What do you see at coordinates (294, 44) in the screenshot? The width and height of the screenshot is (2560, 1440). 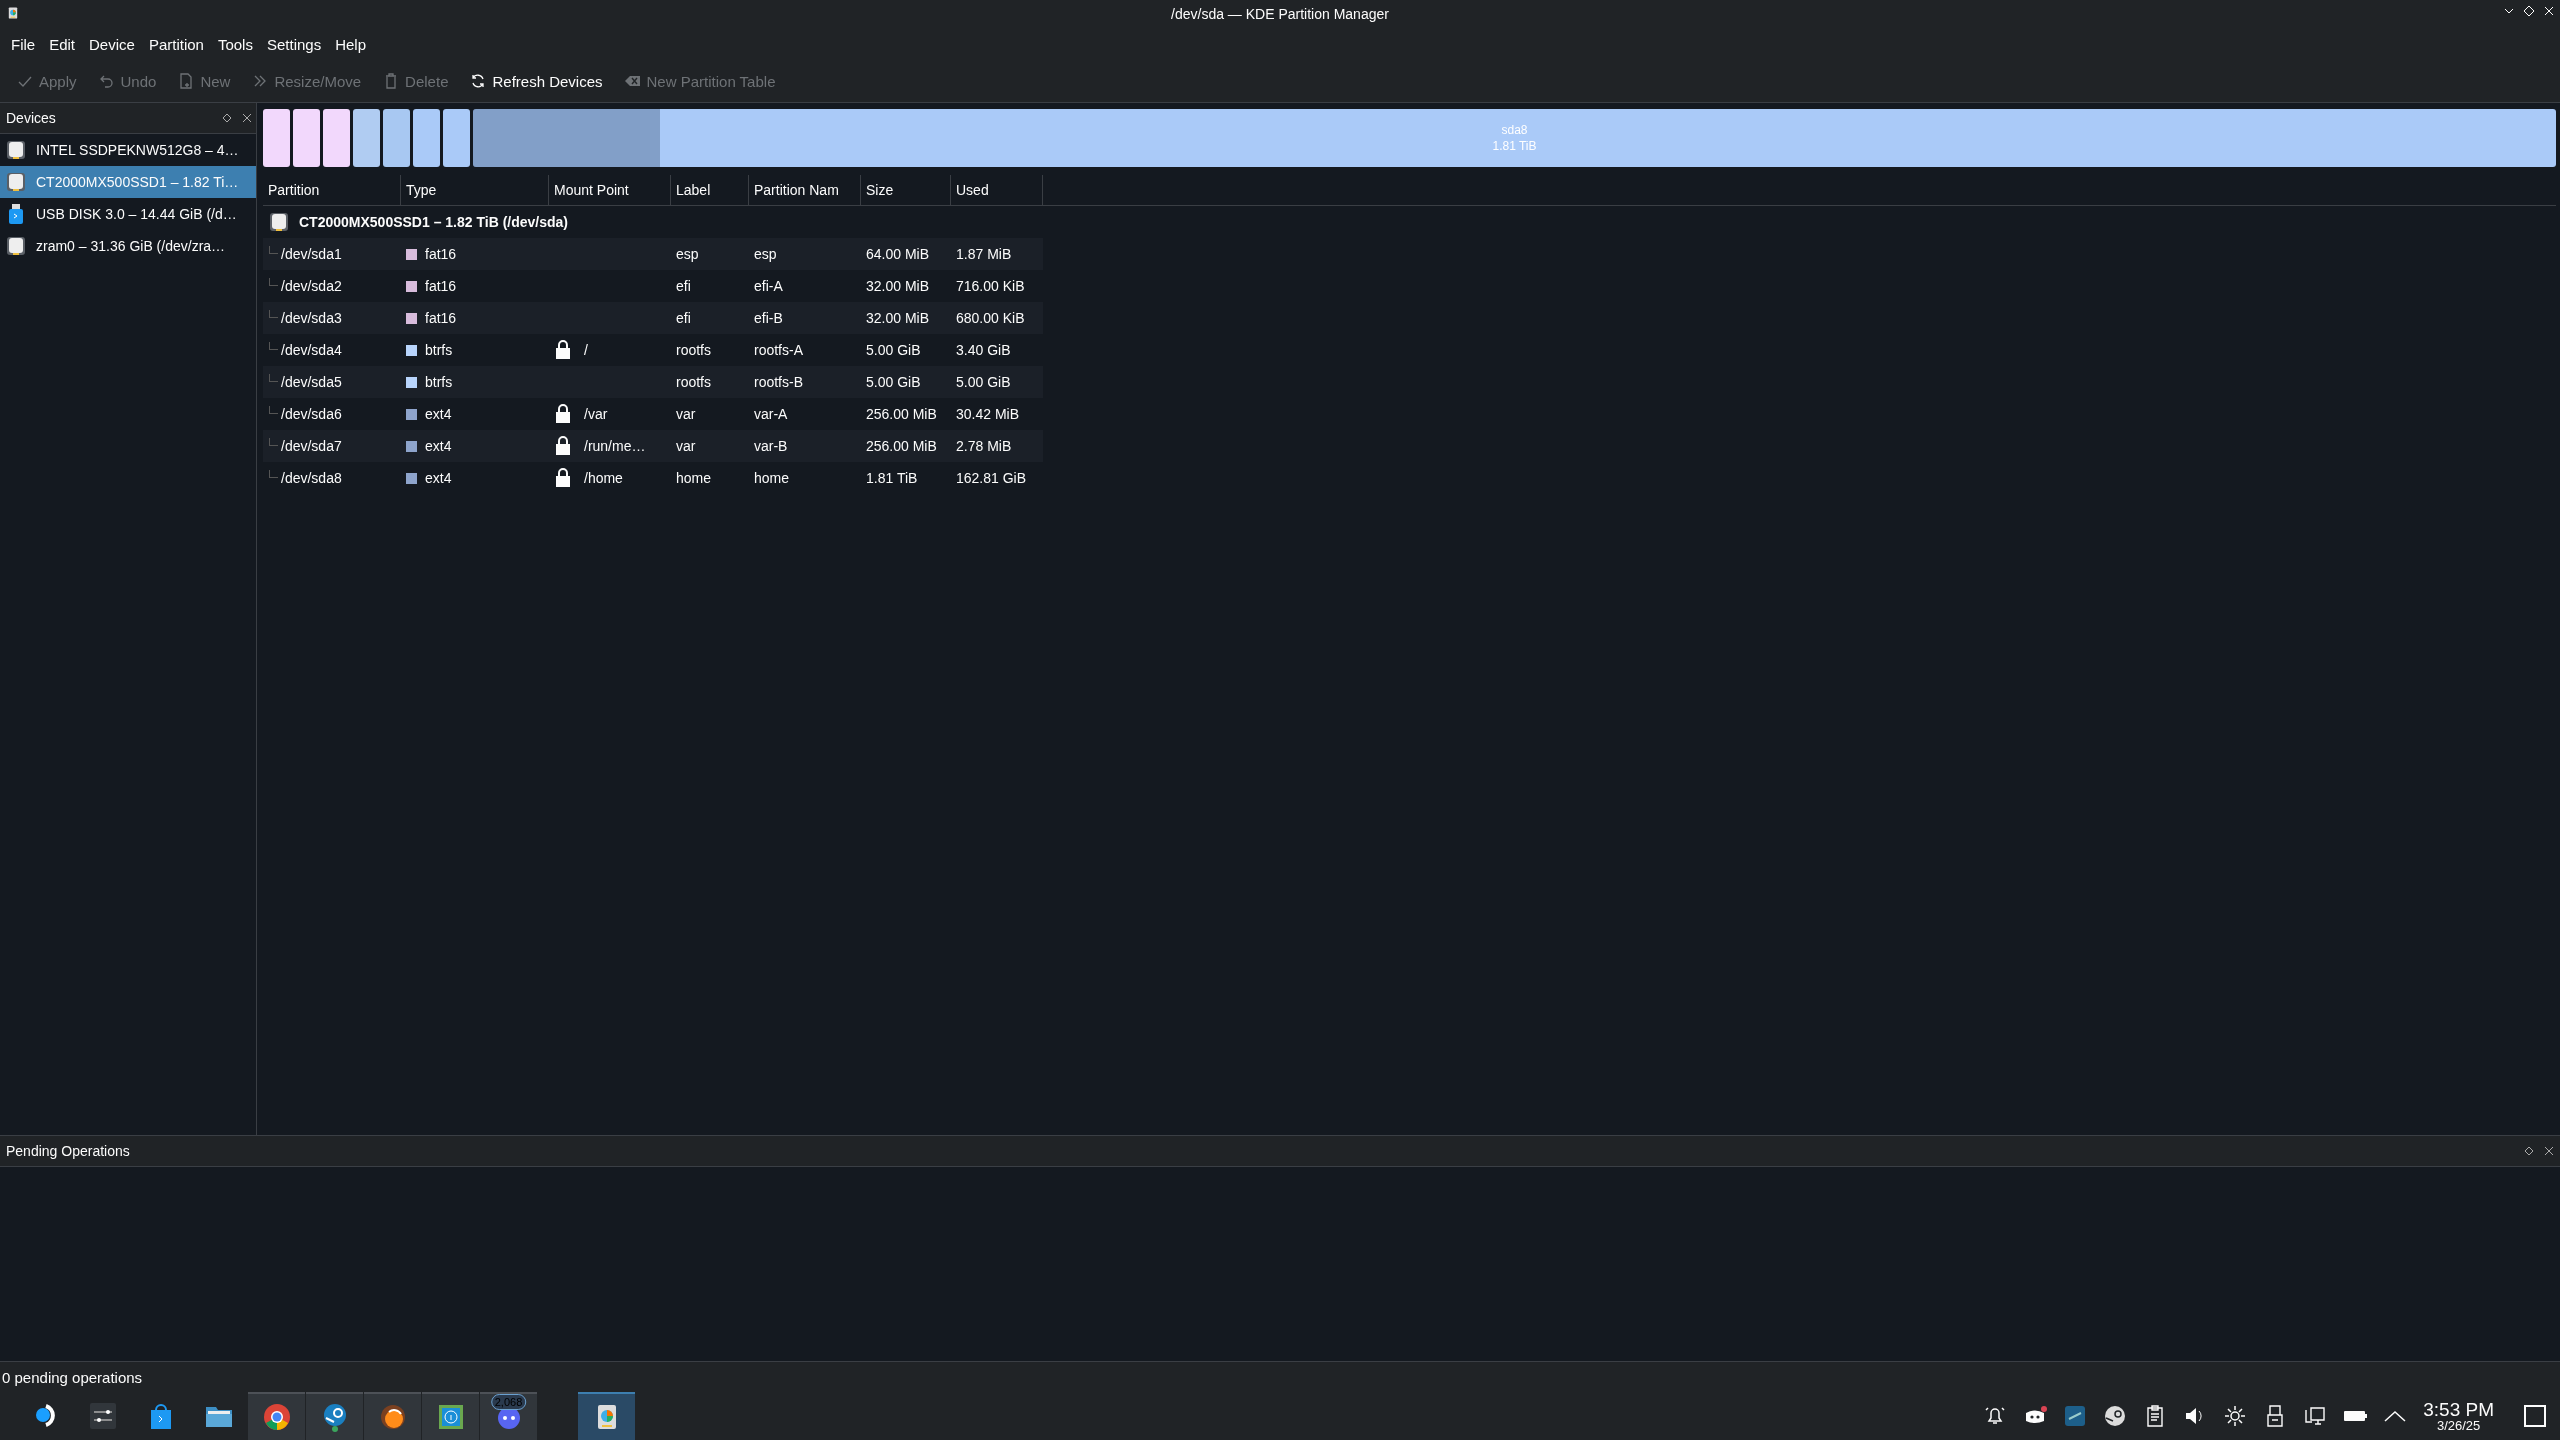 I see `menu-item: Settings` at bounding box center [294, 44].